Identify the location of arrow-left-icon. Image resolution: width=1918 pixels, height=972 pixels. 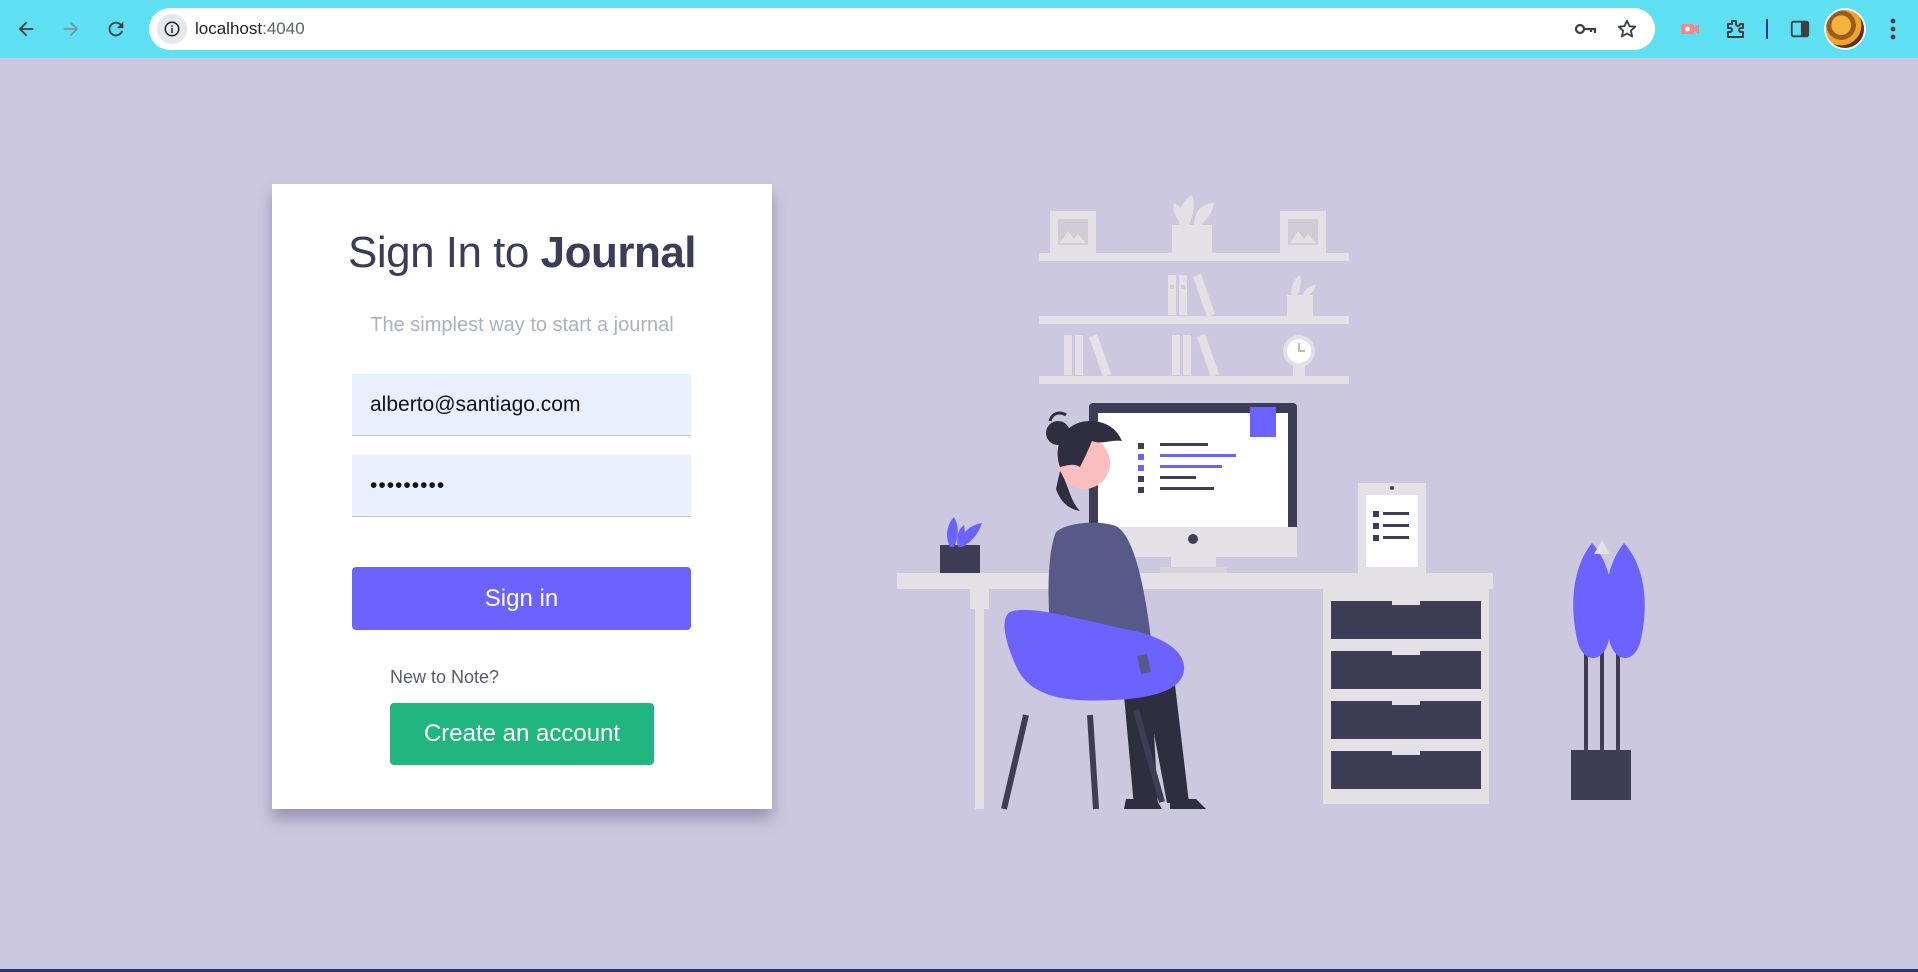
(26, 29).